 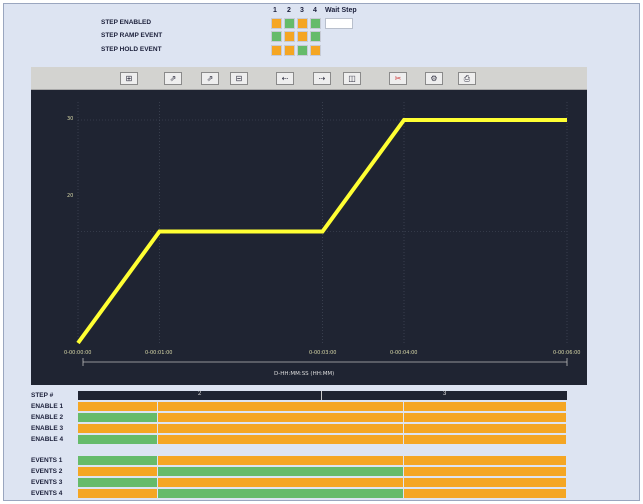 What do you see at coordinates (276, 23) in the screenshot?
I see `matrix-cell-r1-c1` at bounding box center [276, 23].